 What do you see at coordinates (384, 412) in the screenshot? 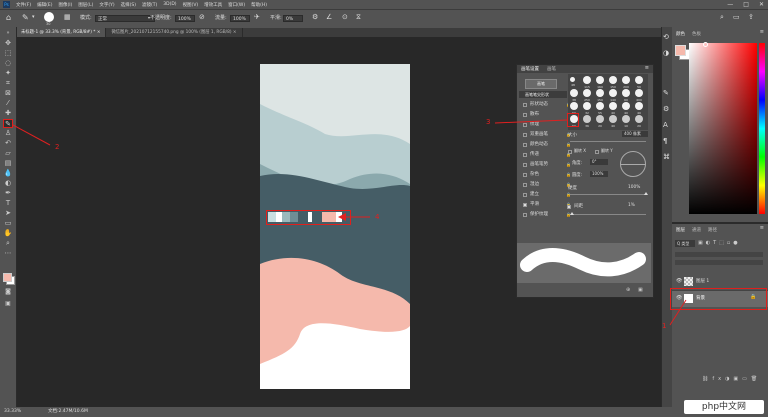
I see `status-bar: 33.33% 文档:2.47M/10.6M` at bounding box center [384, 412].